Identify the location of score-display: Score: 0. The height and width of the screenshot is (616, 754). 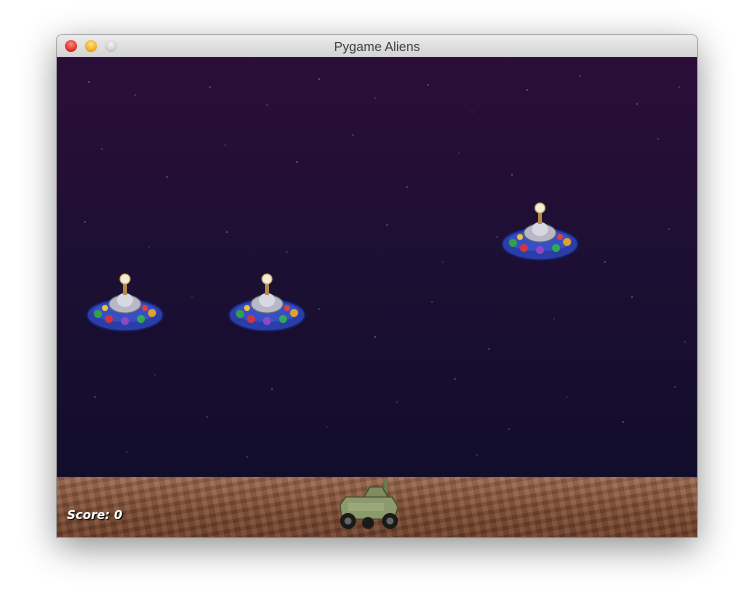
(95, 515).